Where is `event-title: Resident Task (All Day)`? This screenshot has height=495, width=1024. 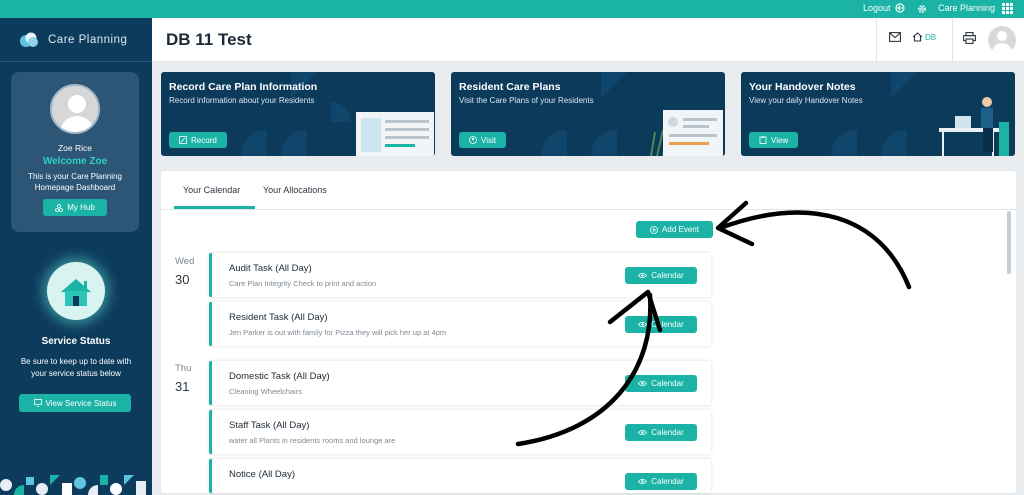 event-title: Resident Task (All Day) is located at coordinates (278, 317).